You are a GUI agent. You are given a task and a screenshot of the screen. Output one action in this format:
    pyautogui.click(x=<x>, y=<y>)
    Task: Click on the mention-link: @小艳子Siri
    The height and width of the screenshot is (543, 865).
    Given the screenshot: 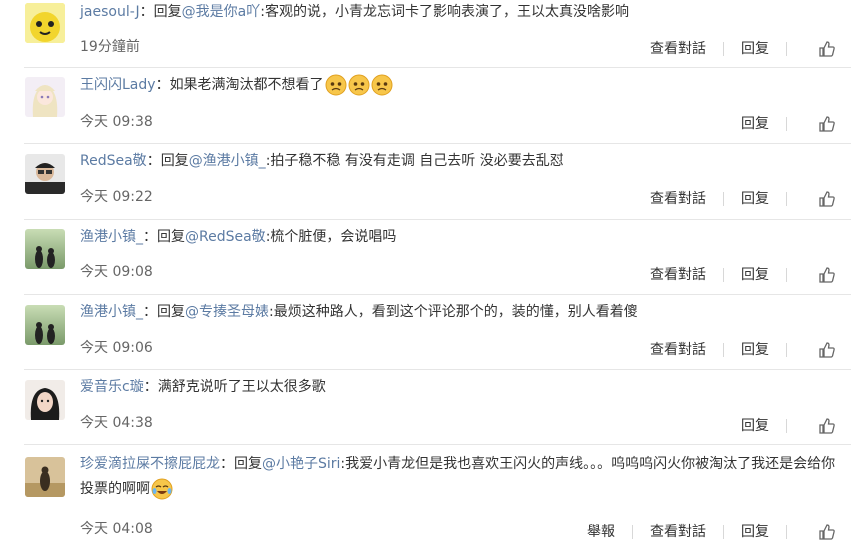 What is the action you would take?
    pyautogui.click(x=301, y=464)
    